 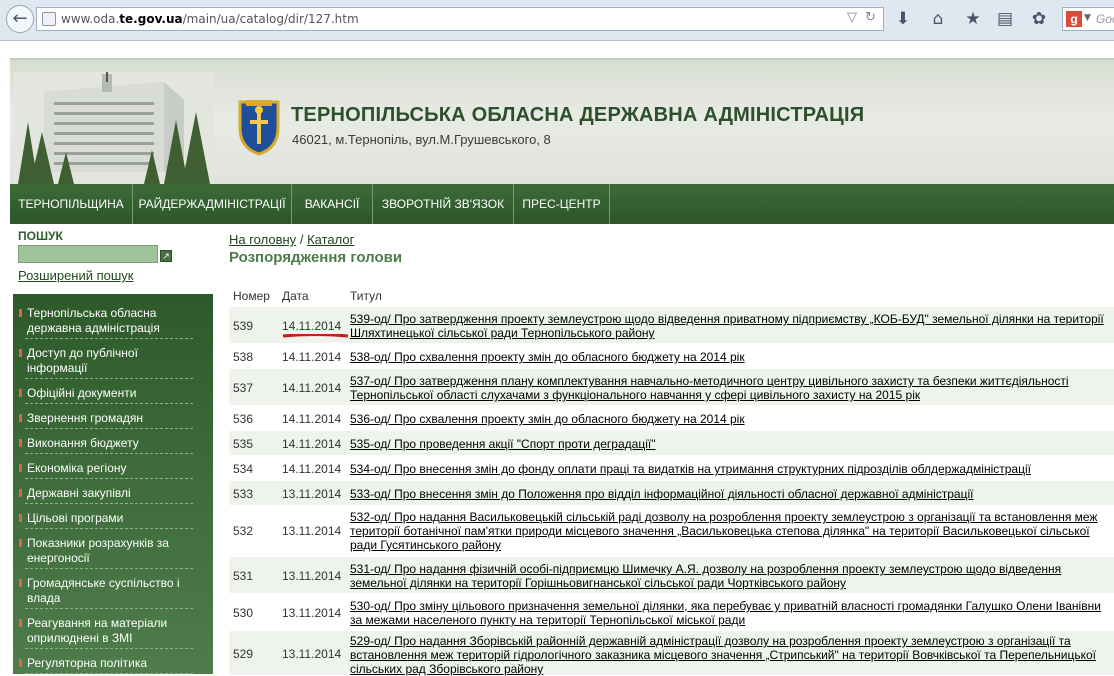 I want to click on column-header-number: Номер, so click(x=251, y=296).